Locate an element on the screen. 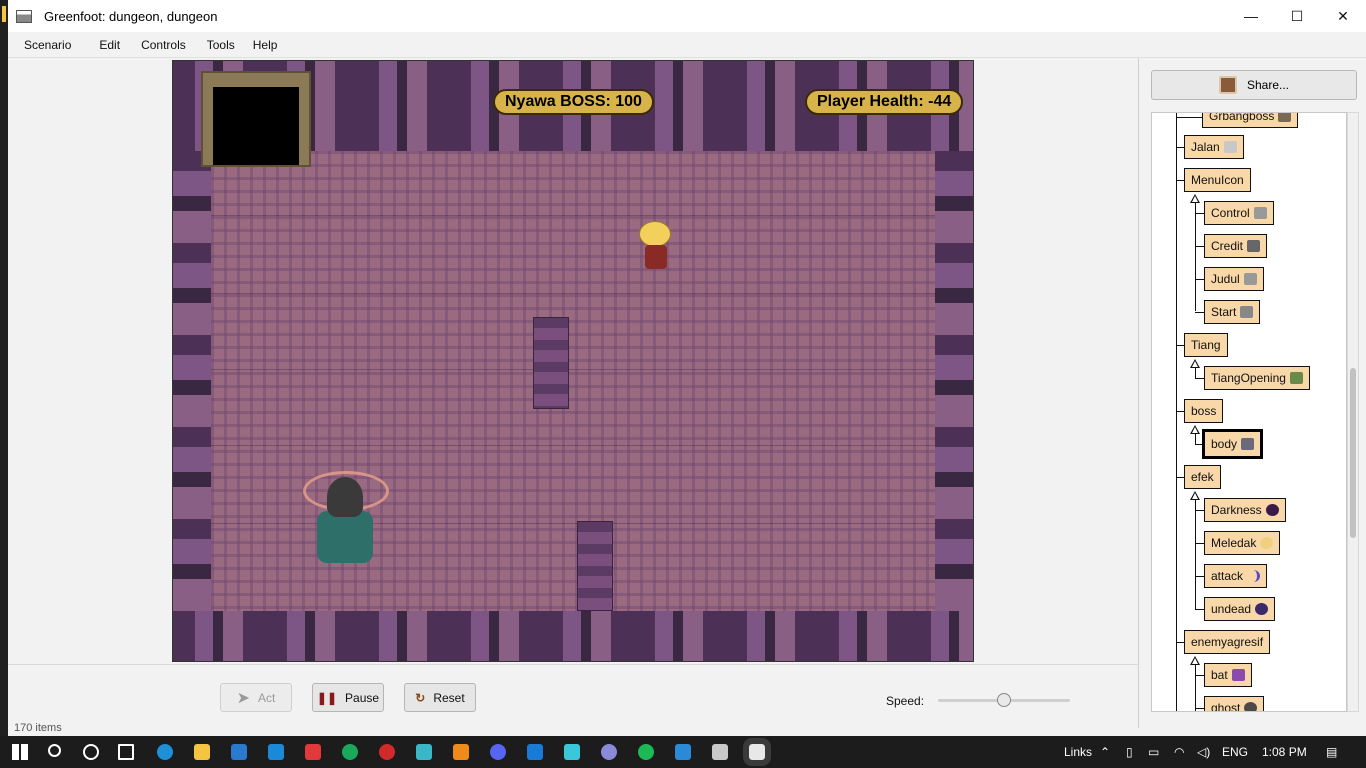 The image size is (1366, 768). close-button: ✕ is located at coordinates (1343, 16).